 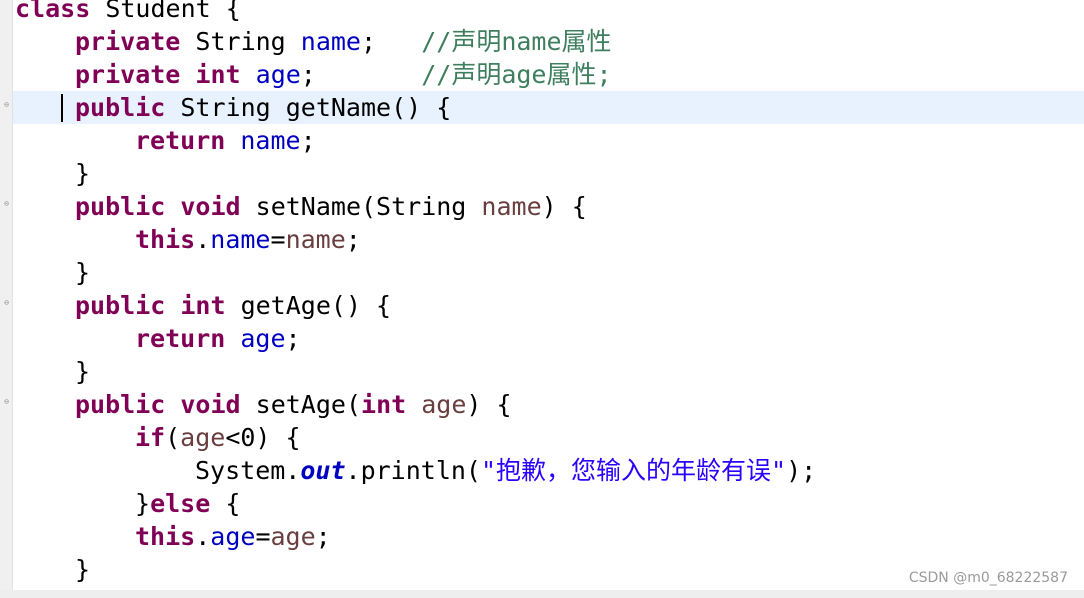 What do you see at coordinates (323, 470) in the screenshot?
I see `static-field-out: out` at bounding box center [323, 470].